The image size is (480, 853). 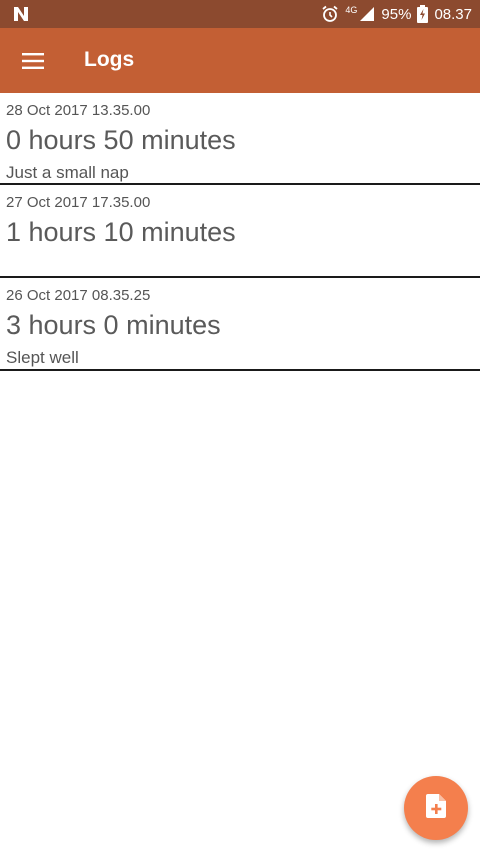 I want to click on add-document-icon, so click(x=436, y=808).